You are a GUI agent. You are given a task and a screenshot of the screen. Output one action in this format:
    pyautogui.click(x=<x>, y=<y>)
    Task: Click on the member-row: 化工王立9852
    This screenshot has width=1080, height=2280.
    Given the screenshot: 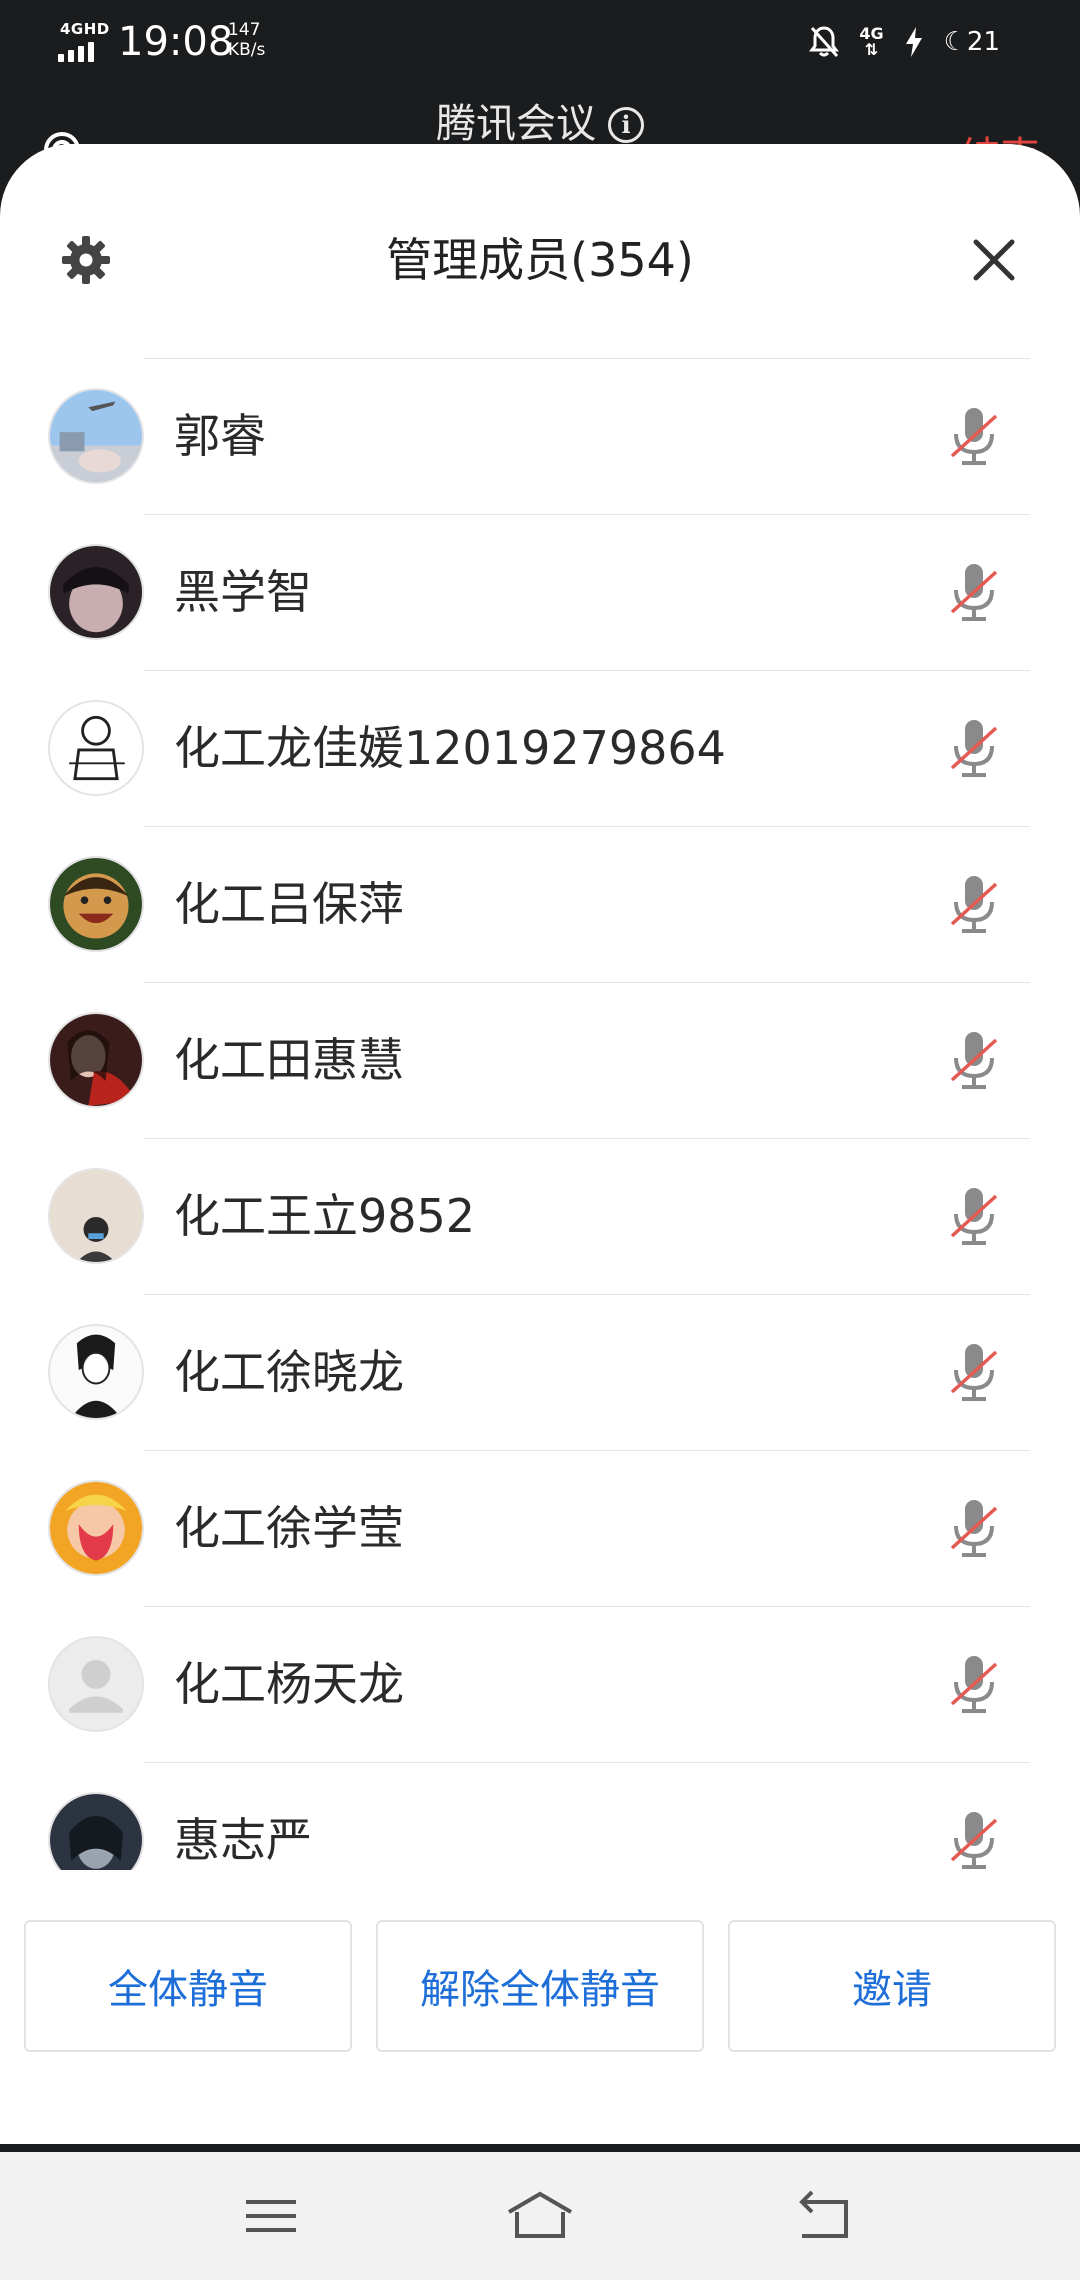 What is the action you would take?
    pyautogui.click(x=540, y=1216)
    